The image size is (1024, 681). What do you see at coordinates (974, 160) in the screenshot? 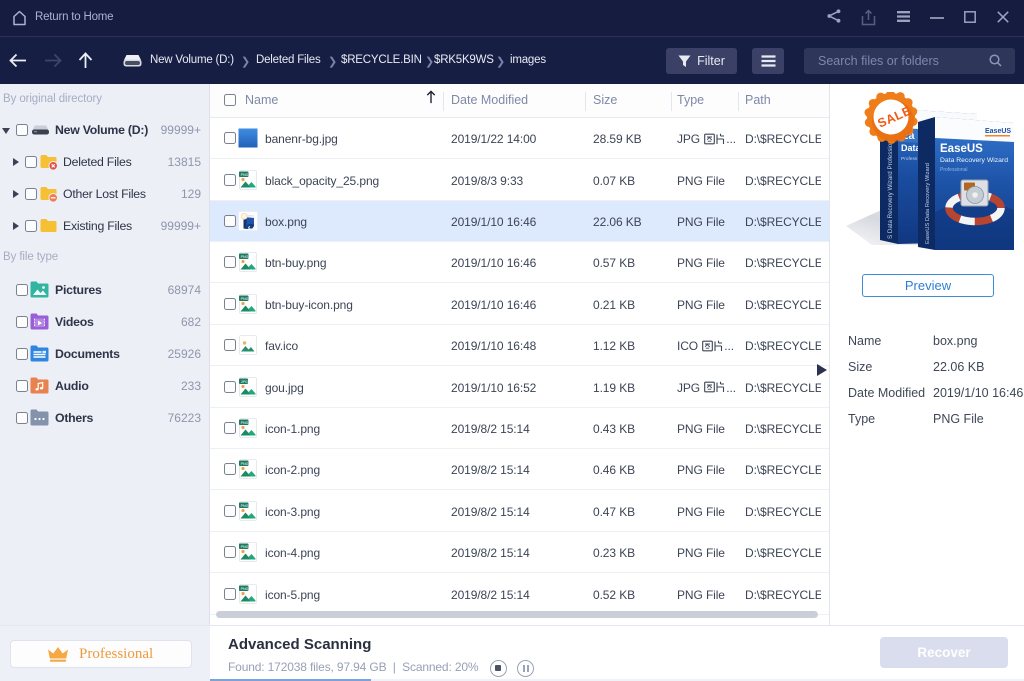
I see `svg-text: Data Recovery Wizard` at bounding box center [974, 160].